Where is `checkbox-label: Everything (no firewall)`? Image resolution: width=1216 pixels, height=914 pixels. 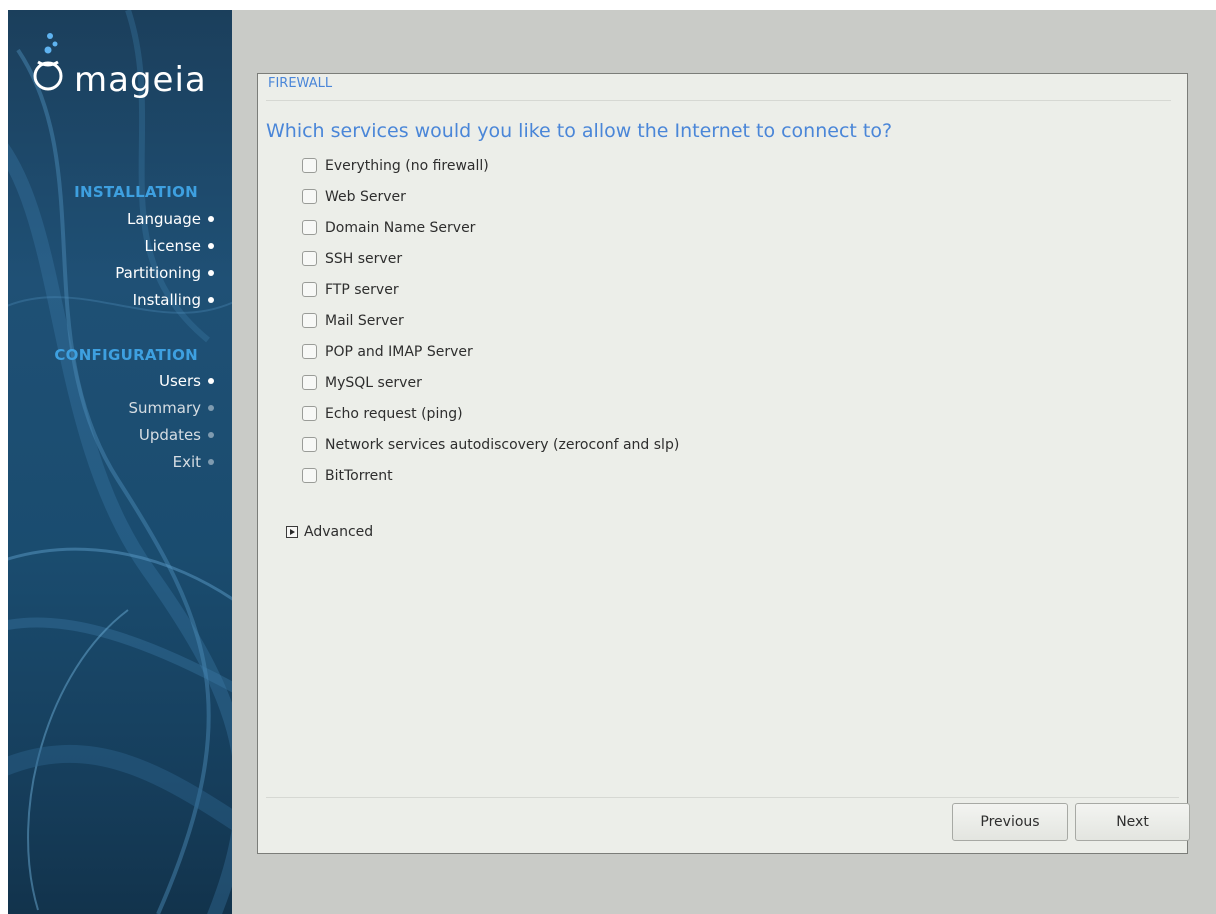
checkbox-label: Everything (no firewall) is located at coordinates (407, 166).